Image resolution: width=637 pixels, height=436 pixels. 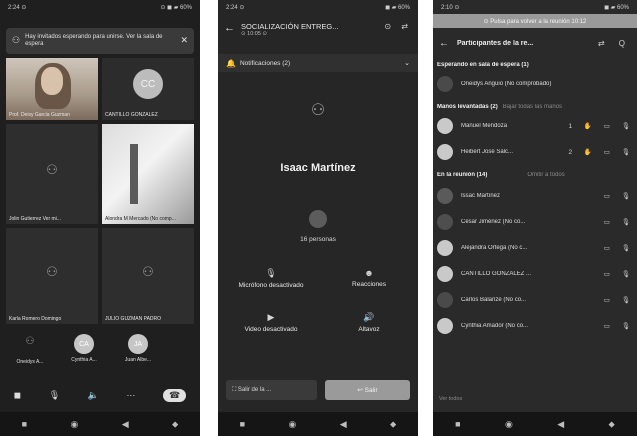 I want to click on mute-all-link: Omitir a todos, so click(x=545, y=175).